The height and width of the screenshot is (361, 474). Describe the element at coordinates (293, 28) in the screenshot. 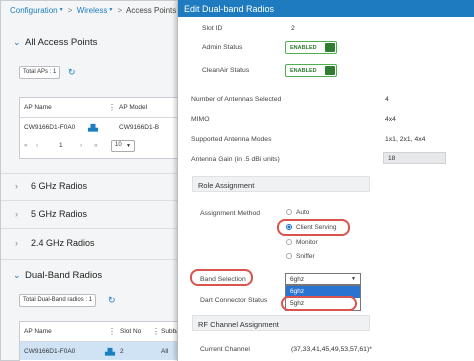

I see `slot-id-value: 2` at that location.